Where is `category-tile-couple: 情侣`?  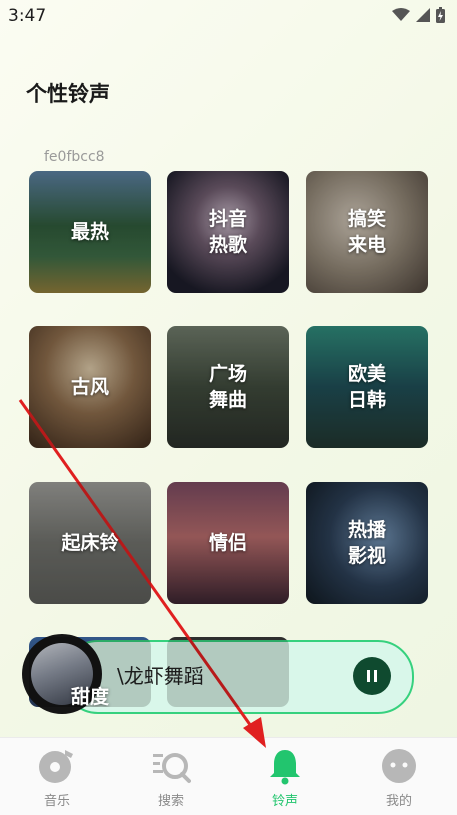
category-tile-couple: 情侣 is located at coordinates (228, 543).